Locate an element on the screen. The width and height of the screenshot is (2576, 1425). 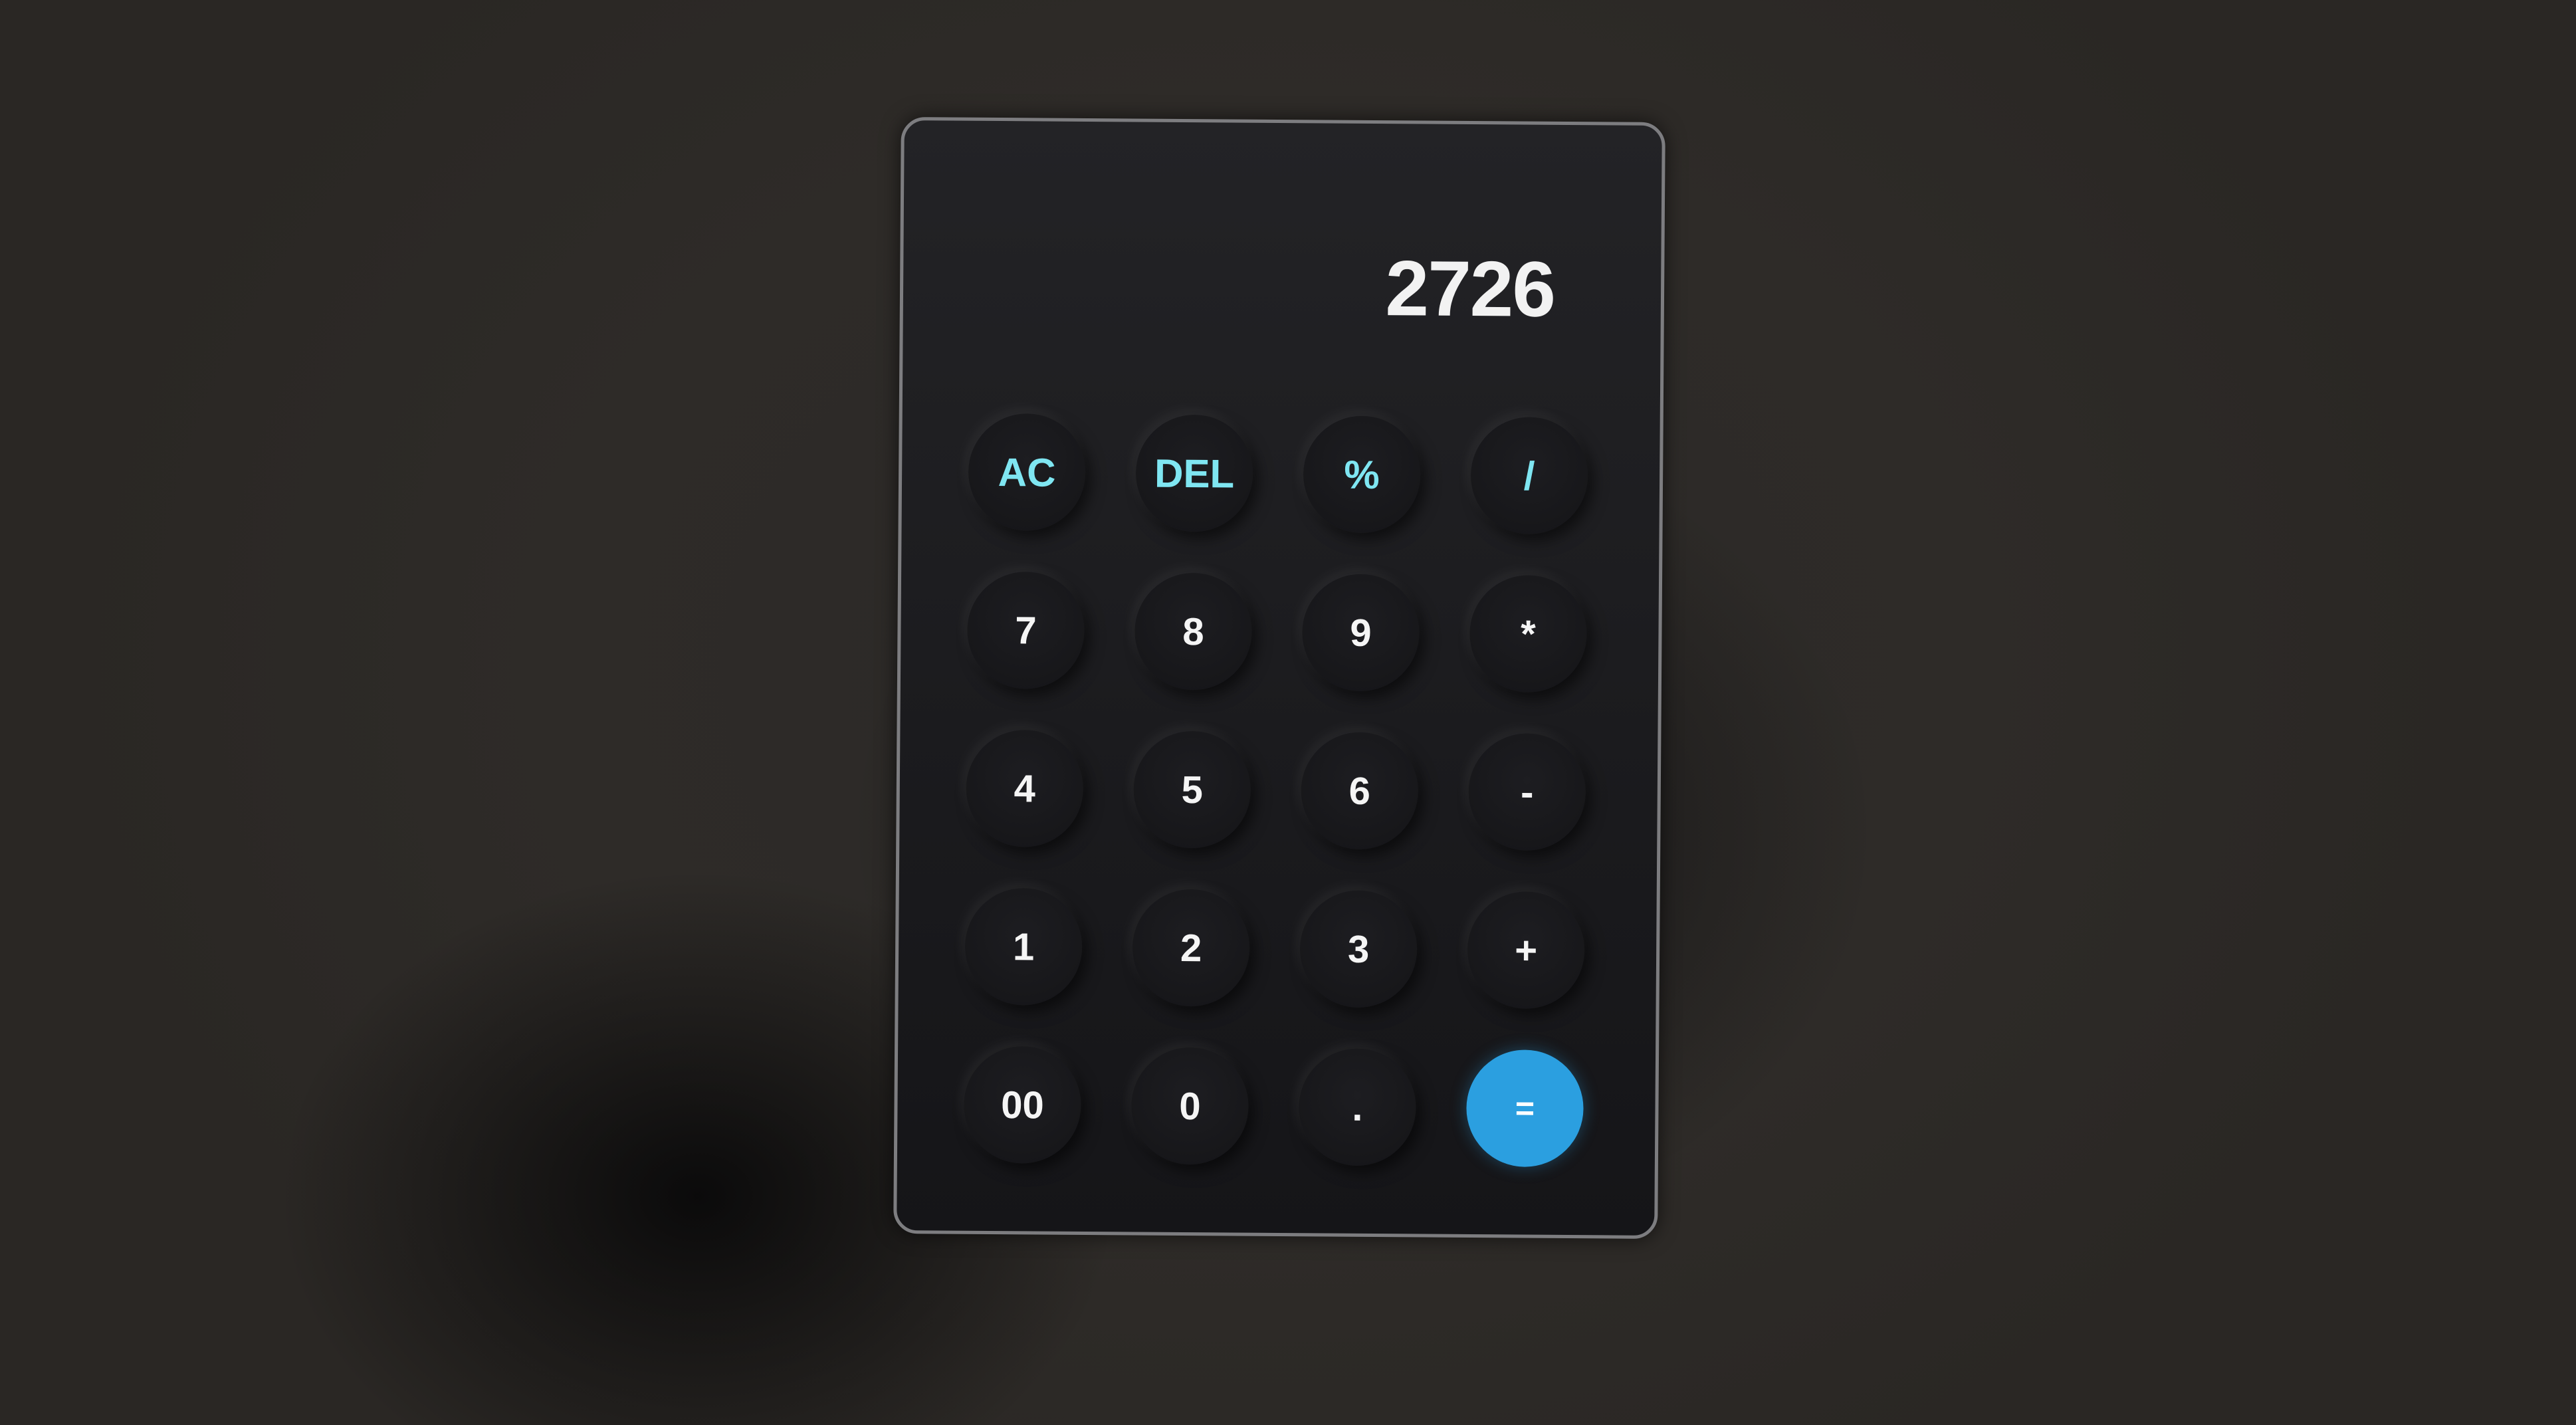
digit-8-button: 8 is located at coordinates (1193, 632).